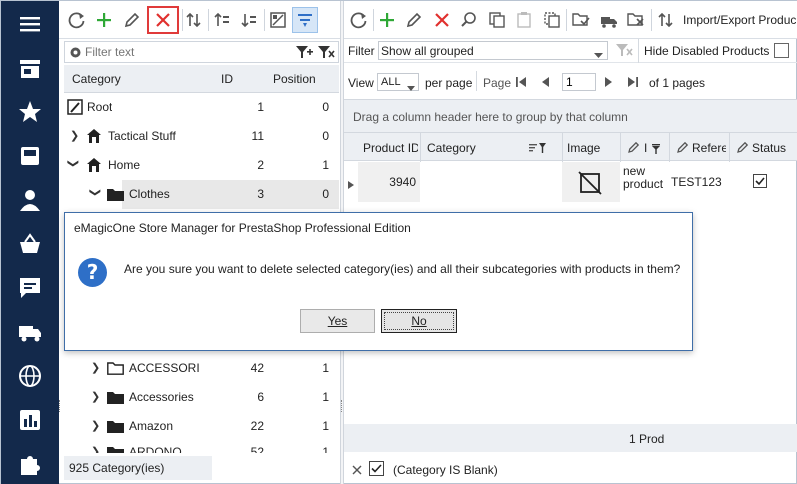 Image resolution: width=797 pixels, height=484 pixels. Describe the element at coordinates (376, 468) in the screenshot. I see `filter-enabled-checkbox` at that location.